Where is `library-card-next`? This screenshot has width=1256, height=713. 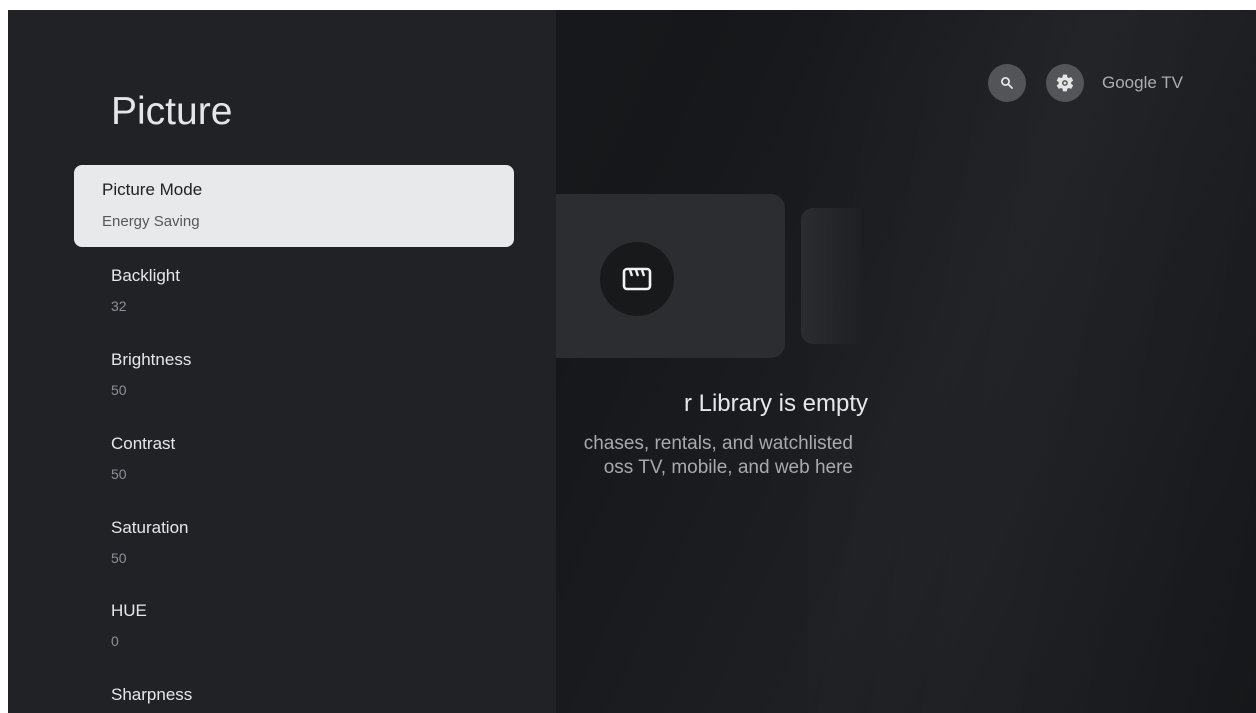 library-card-next is located at coordinates (831, 276).